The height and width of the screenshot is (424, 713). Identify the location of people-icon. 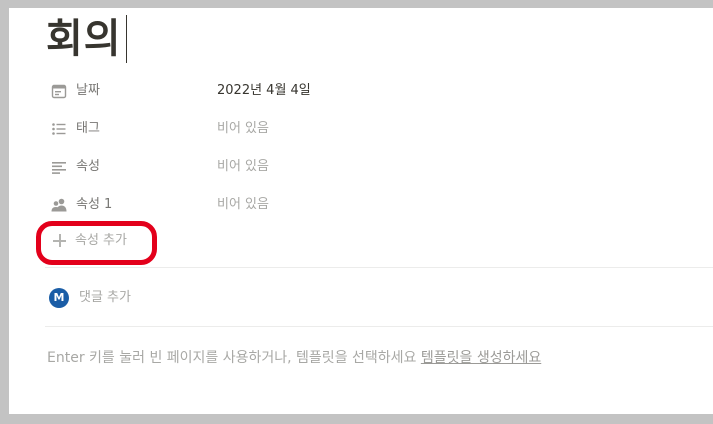
(59, 205).